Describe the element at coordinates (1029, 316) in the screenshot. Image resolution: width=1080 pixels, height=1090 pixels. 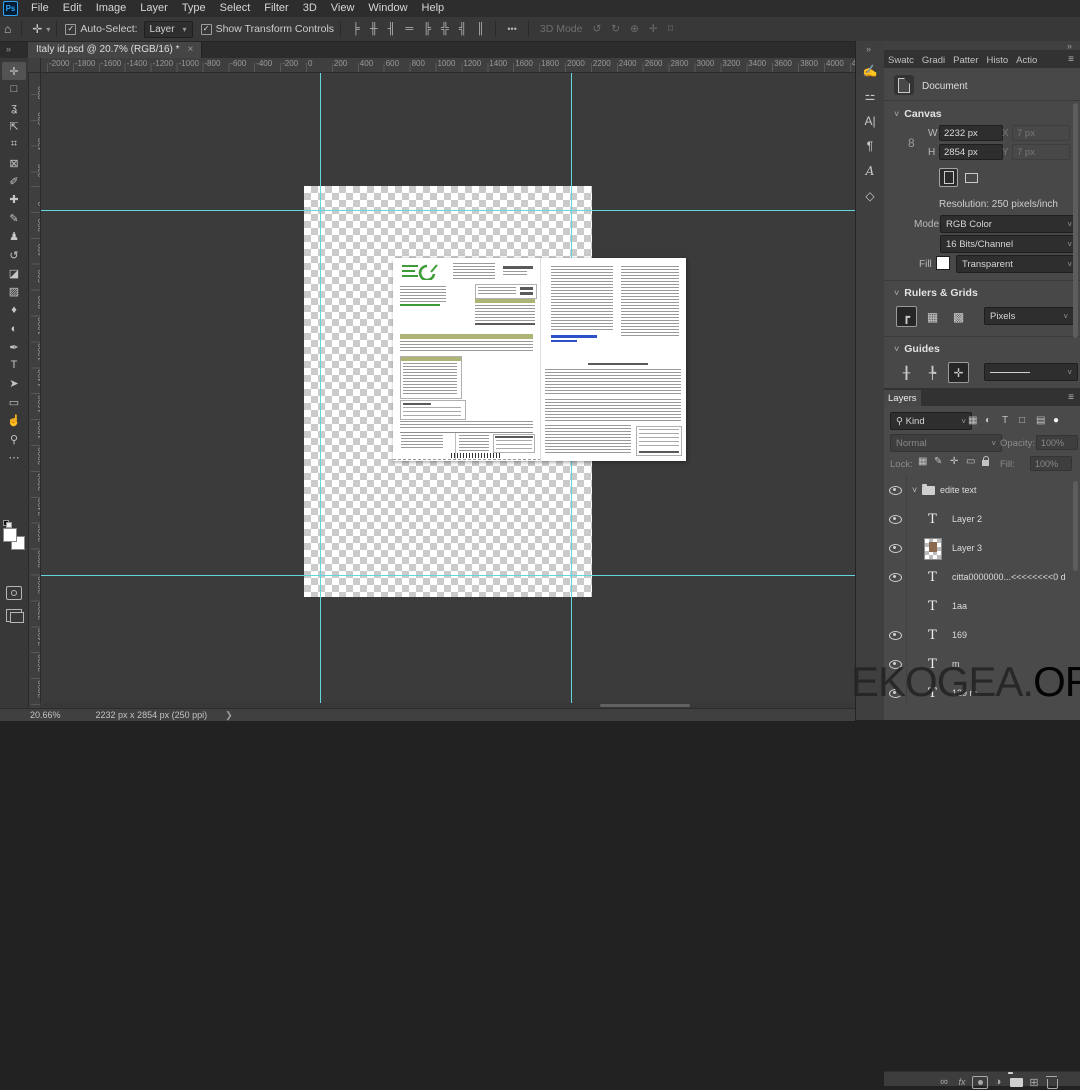
I see `units-dropdown: Pixels ˅` at that location.